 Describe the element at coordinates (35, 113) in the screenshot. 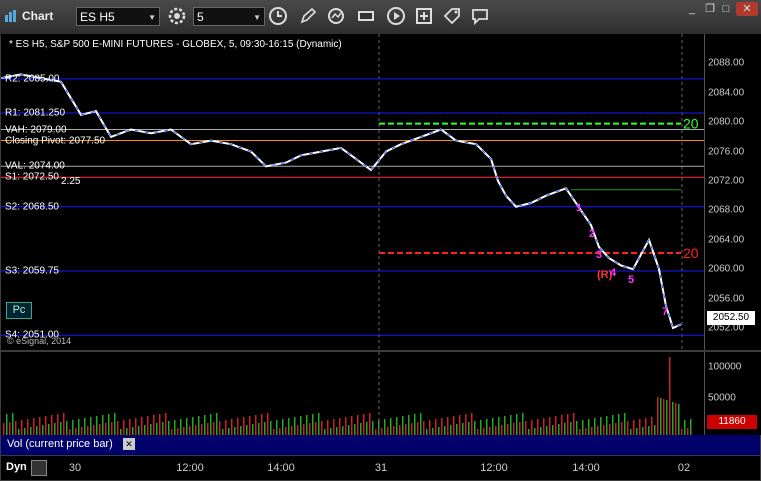

I see `level-label: R1: 2081.250` at that location.